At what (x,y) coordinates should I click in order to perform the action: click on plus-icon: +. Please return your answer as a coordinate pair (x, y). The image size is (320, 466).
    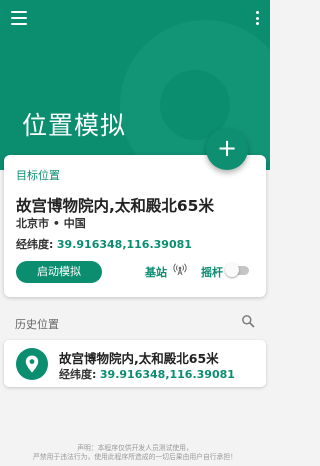
    Looking at the image, I should click on (227, 148).